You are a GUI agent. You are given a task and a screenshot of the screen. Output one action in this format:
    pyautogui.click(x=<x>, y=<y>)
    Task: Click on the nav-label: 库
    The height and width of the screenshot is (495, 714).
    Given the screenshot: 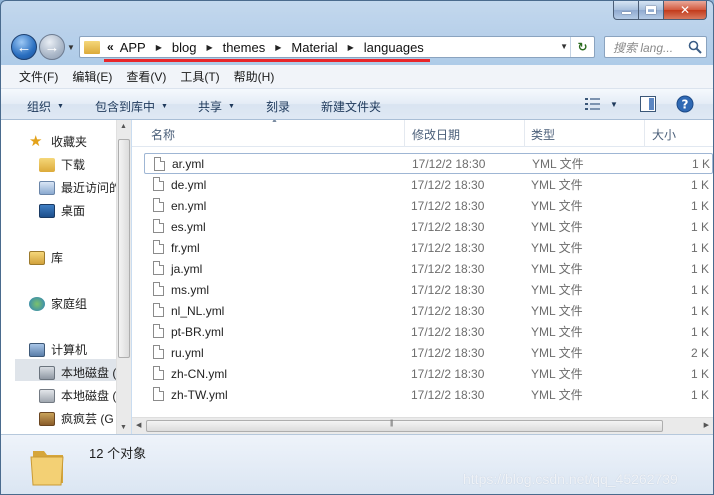 What is the action you would take?
    pyautogui.click(x=57, y=258)
    